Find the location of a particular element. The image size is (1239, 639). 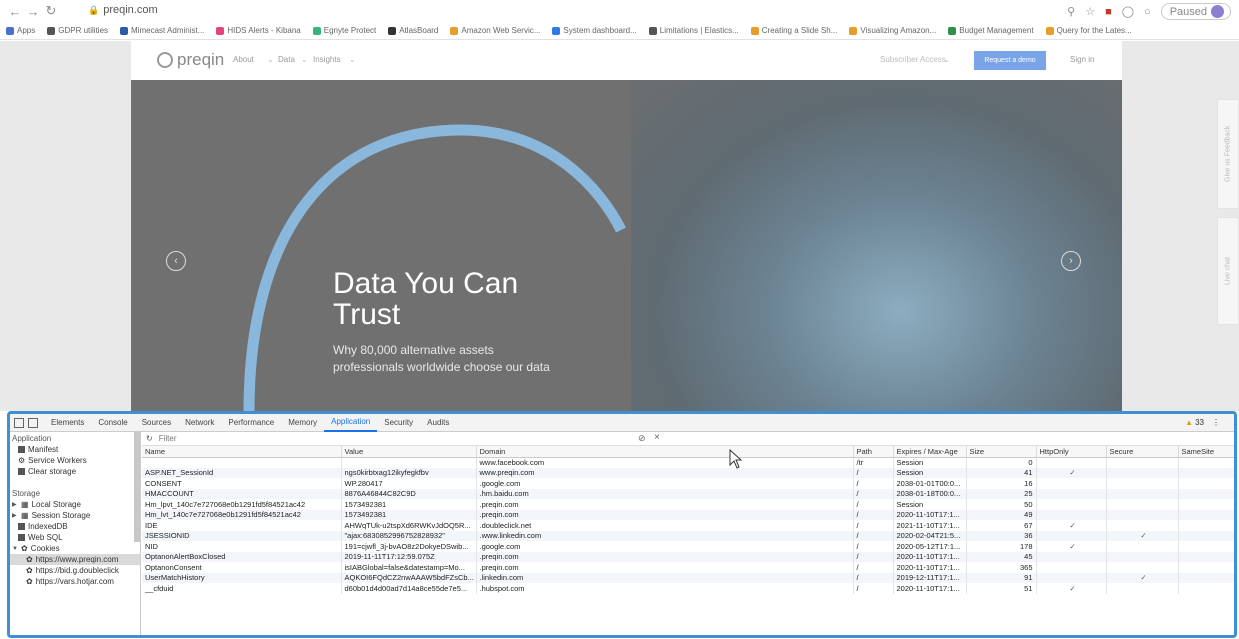

clear-all-icon: ⊘ is located at coordinates (642, 438).